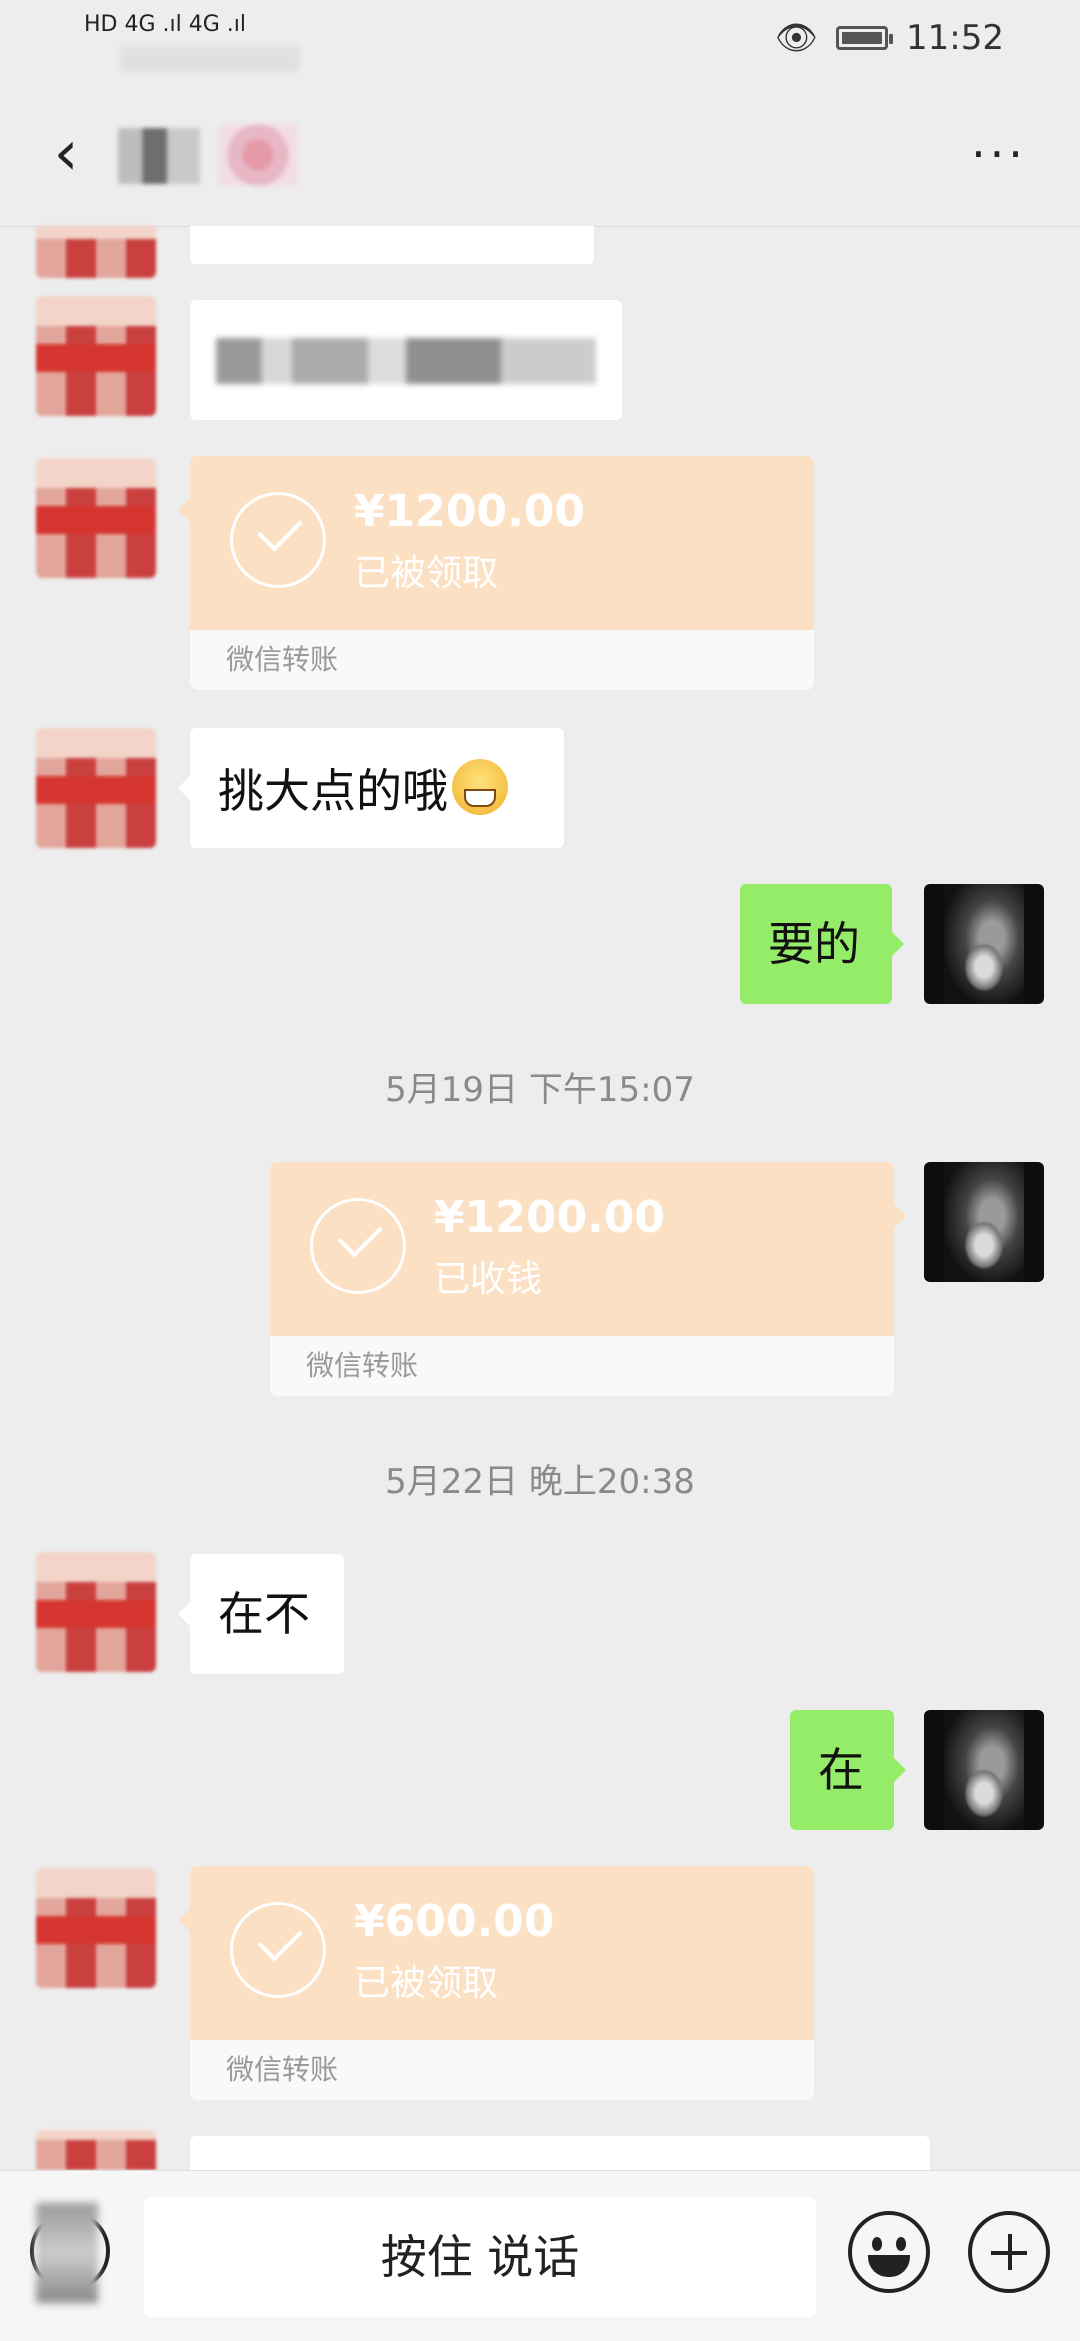 Image resolution: width=1080 pixels, height=2341 pixels. Describe the element at coordinates (955, 38) in the screenshot. I see `clock: 11:52` at that location.